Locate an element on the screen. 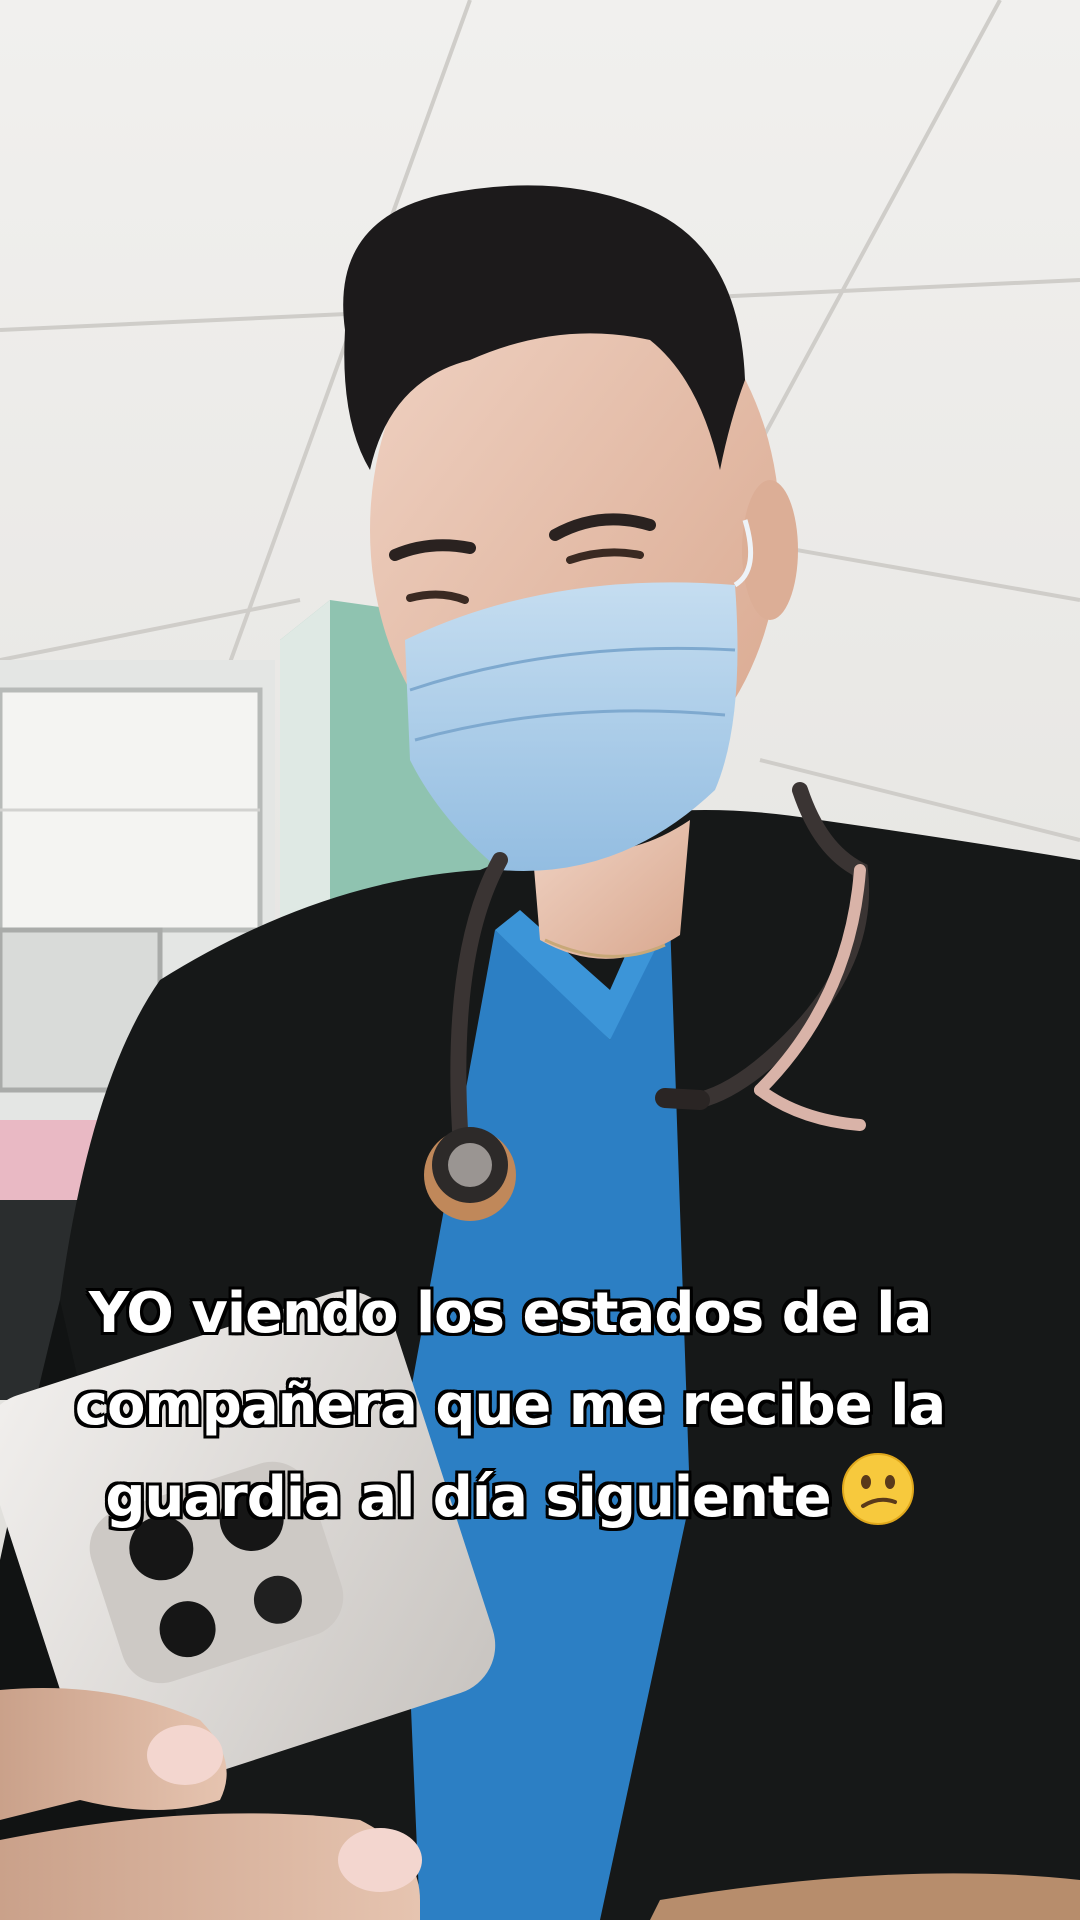 This screenshot has height=1920, width=1080. caption-line-3-wrap: guardia al día siguiente is located at coordinates (510, 1498).